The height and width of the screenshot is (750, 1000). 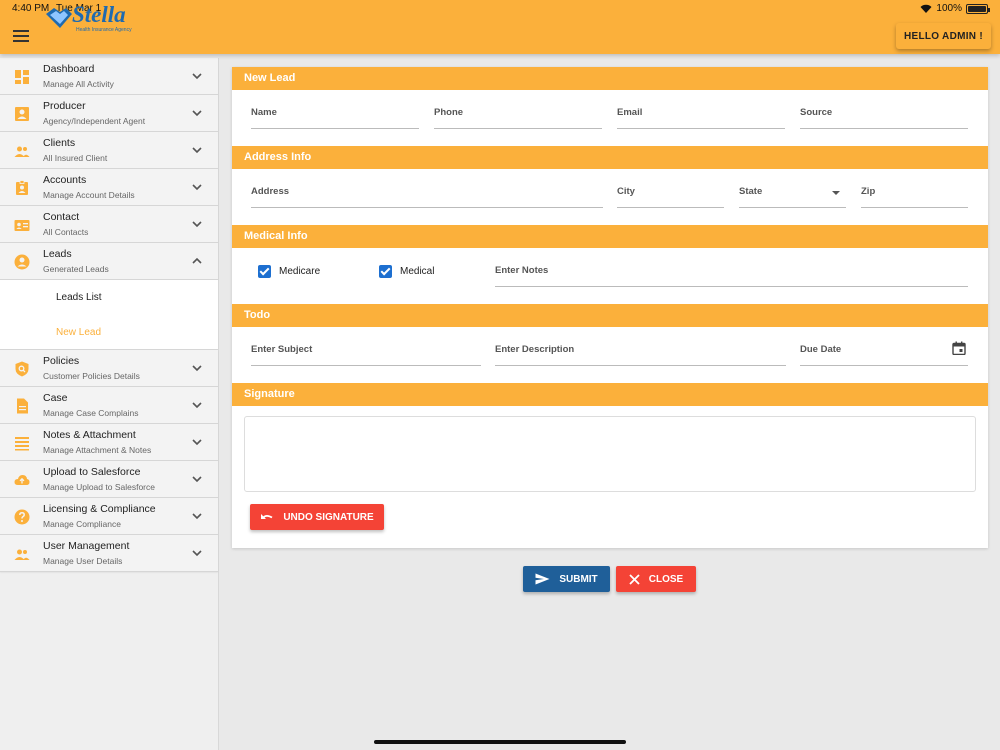 What do you see at coordinates (57, 254) in the screenshot?
I see `sidebar-item-title: Leads` at bounding box center [57, 254].